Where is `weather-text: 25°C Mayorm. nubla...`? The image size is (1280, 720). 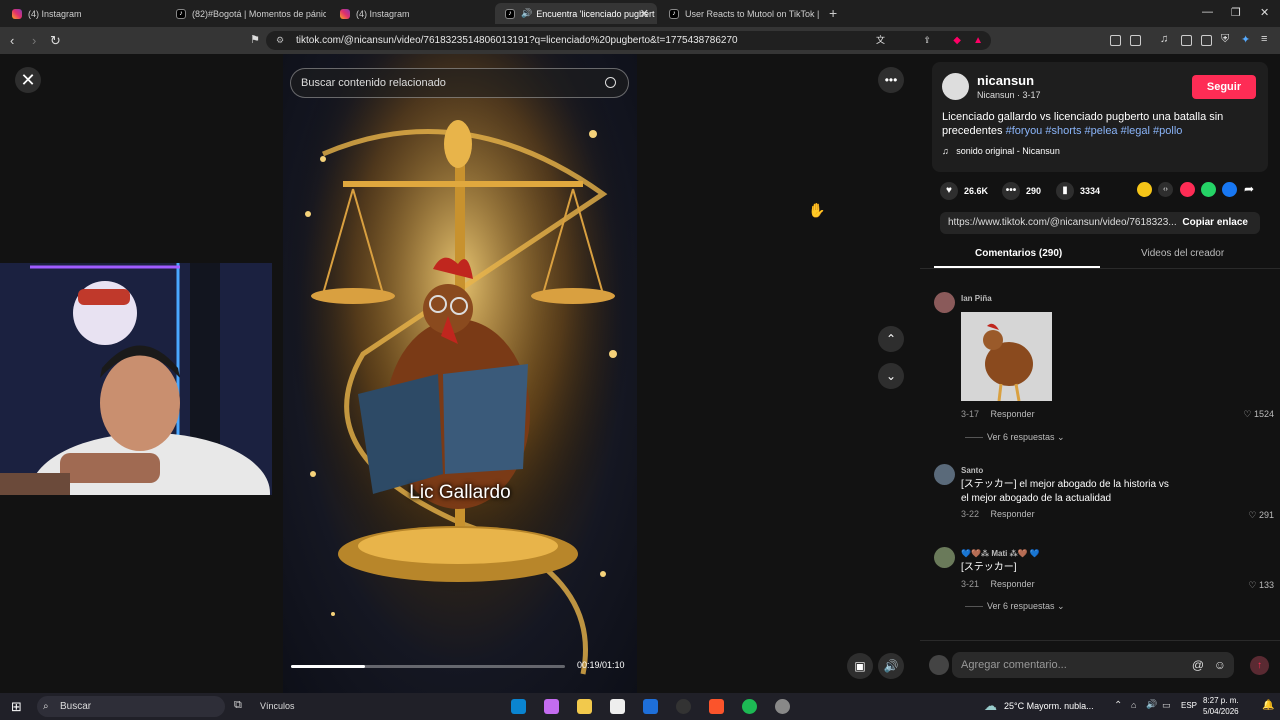 weather-text: 25°C Mayorm. nubla... is located at coordinates (1049, 706).